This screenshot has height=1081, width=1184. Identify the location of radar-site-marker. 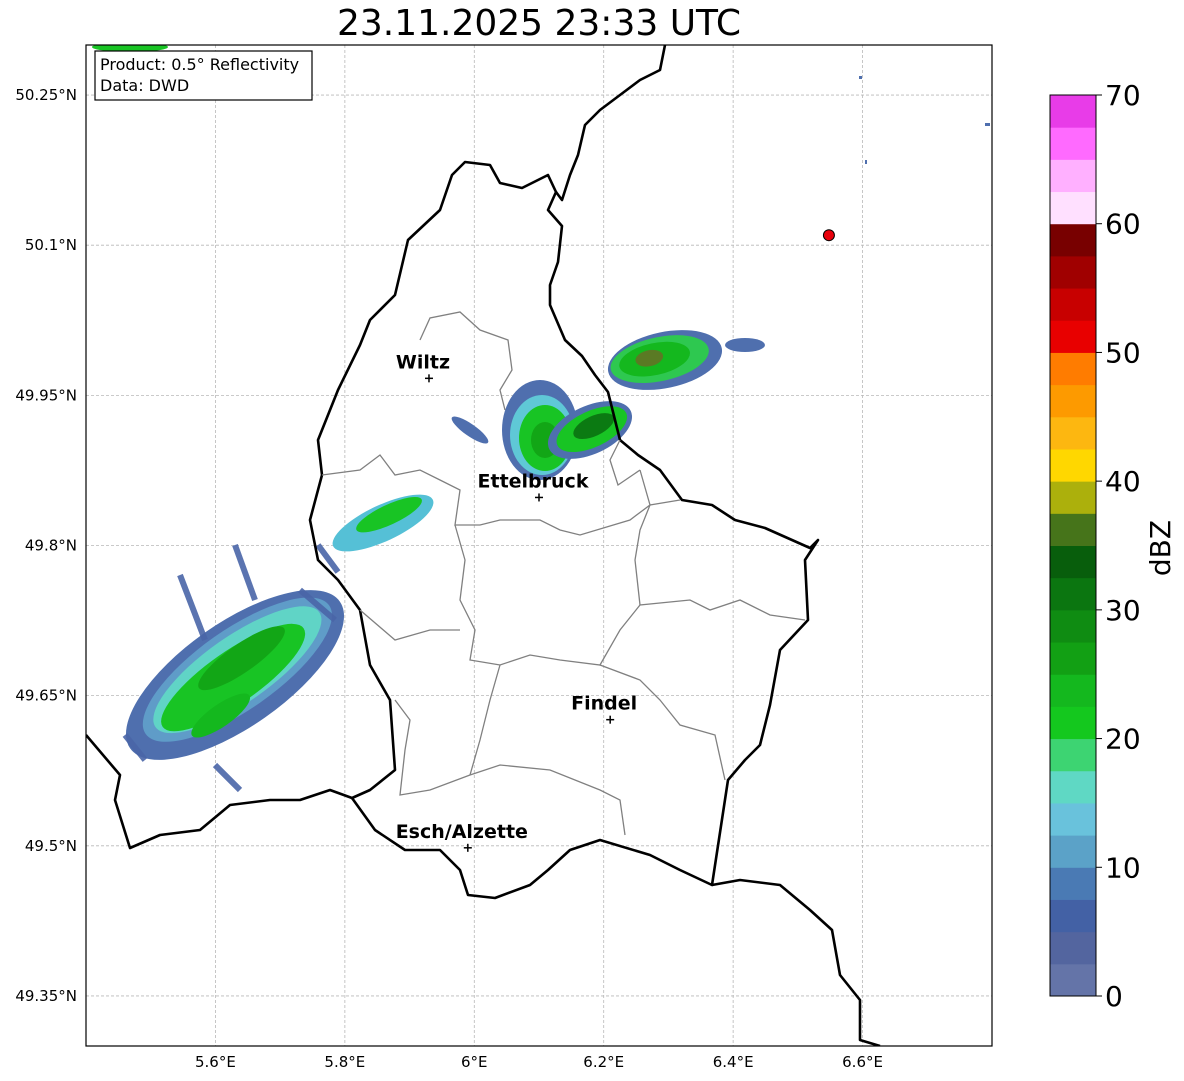
(828, 235).